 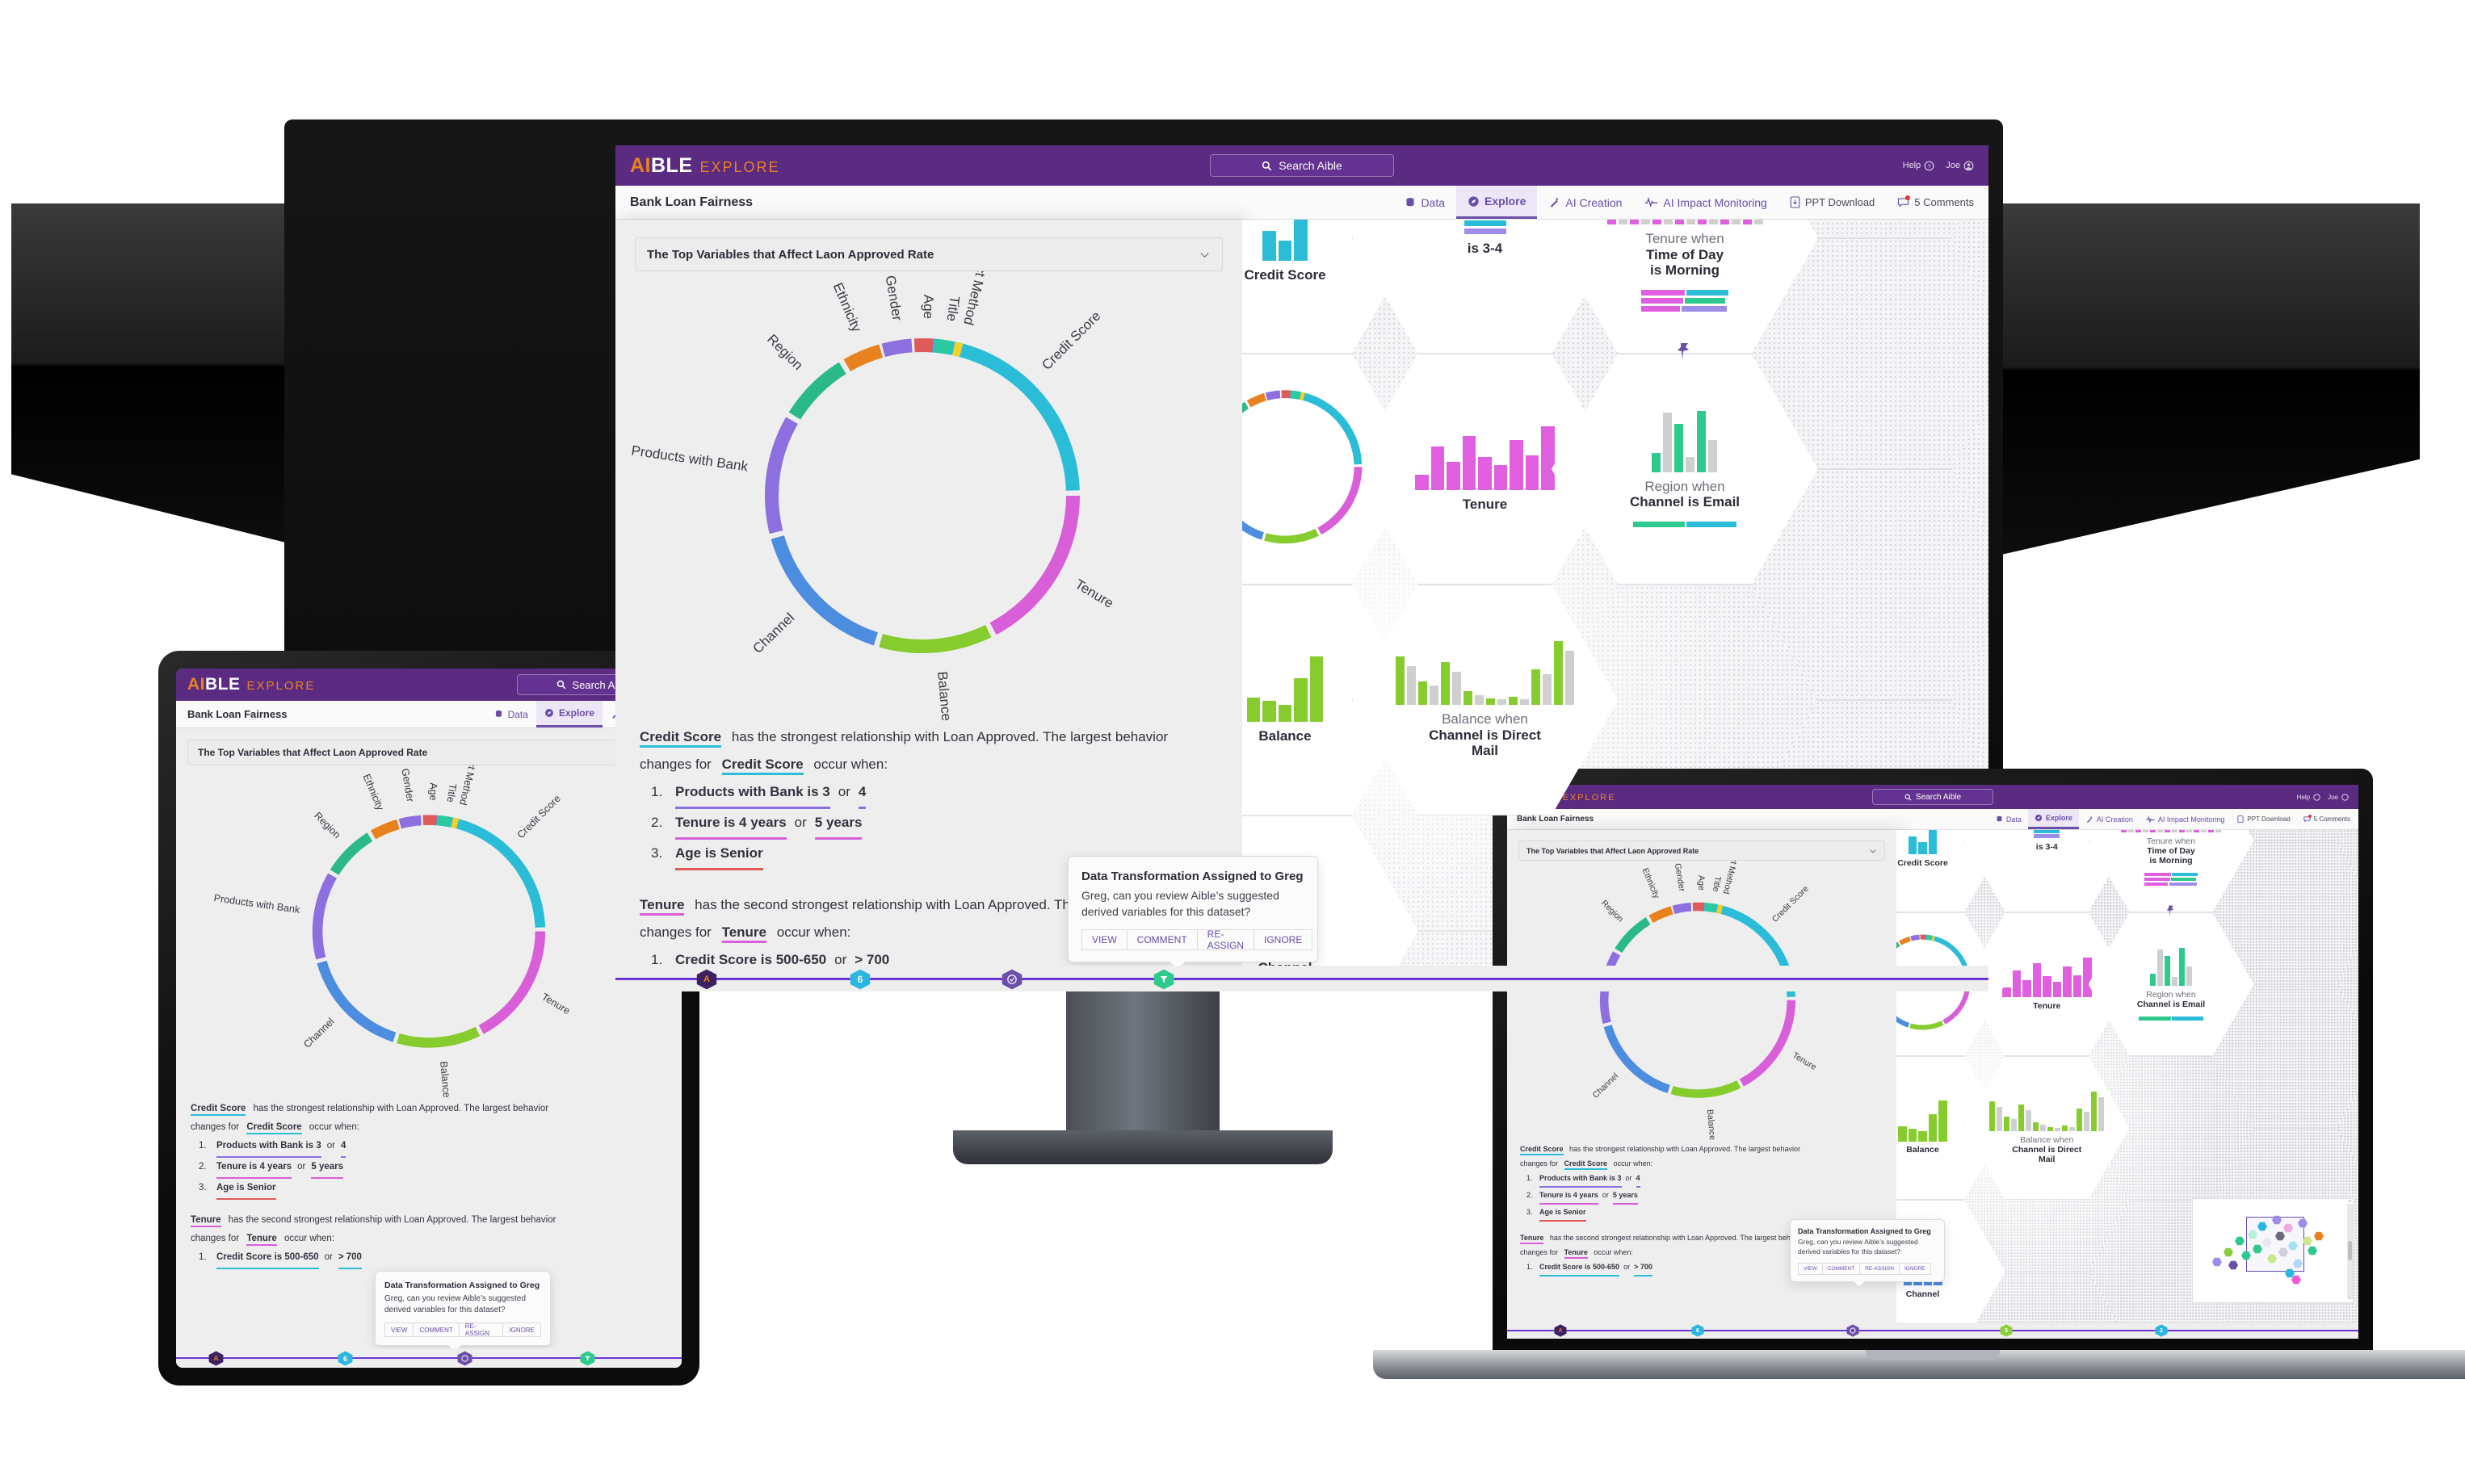 I want to click on tab-data: Data, so click(x=511, y=714).